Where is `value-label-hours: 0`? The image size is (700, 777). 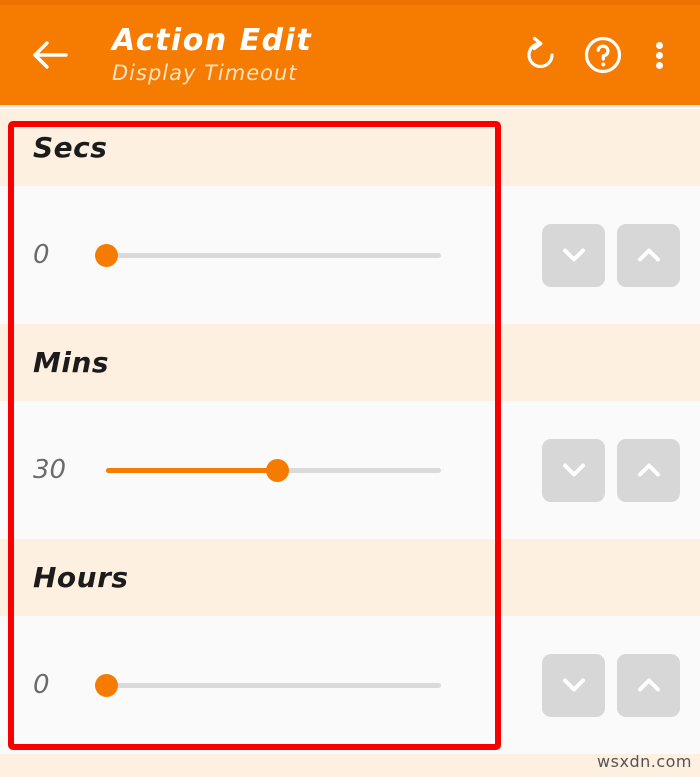
value-label-hours: 0 is located at coordinates (41, 685).